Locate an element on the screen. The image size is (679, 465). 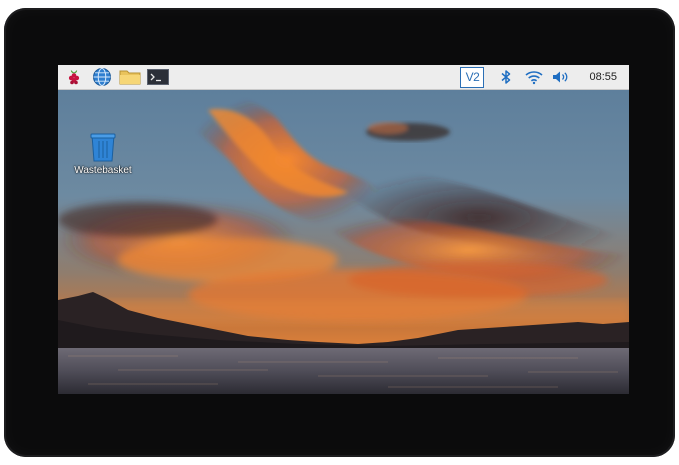
vnc-icon: V2 is located at coordinates (472, 77).